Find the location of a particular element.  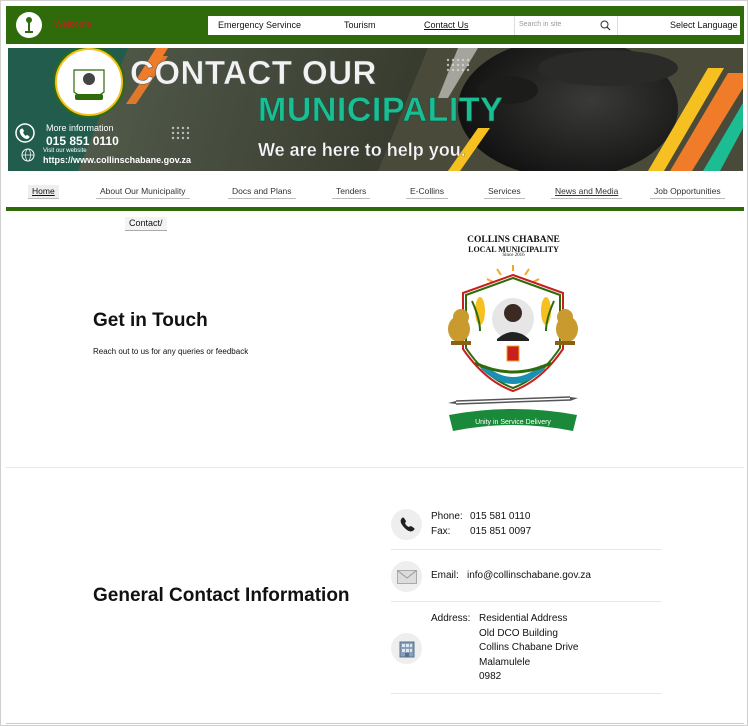

address-line: Collins Chabane Drive is located at coordinates (529, 647).